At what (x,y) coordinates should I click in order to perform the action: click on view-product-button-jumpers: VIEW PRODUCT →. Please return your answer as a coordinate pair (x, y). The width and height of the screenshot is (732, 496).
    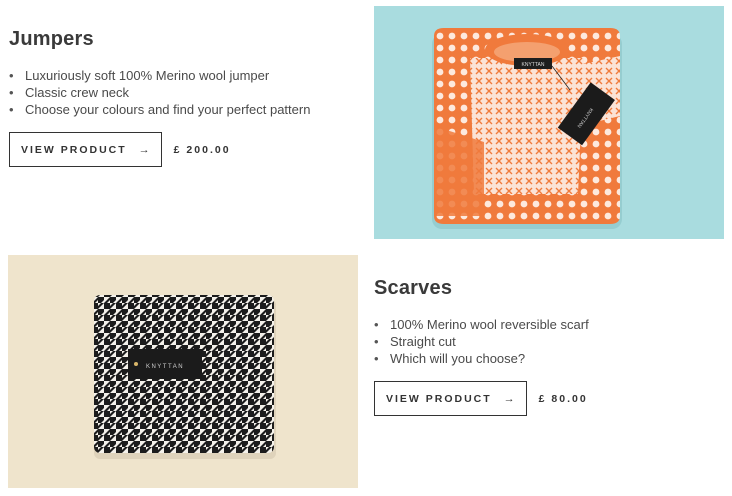
    Looking at the image, I should click on (85, 149).